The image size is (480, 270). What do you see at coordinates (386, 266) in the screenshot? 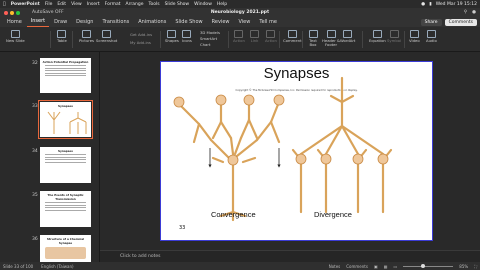
I see `slide-sorter-icon: ▦` at bounding box center [386, 266].